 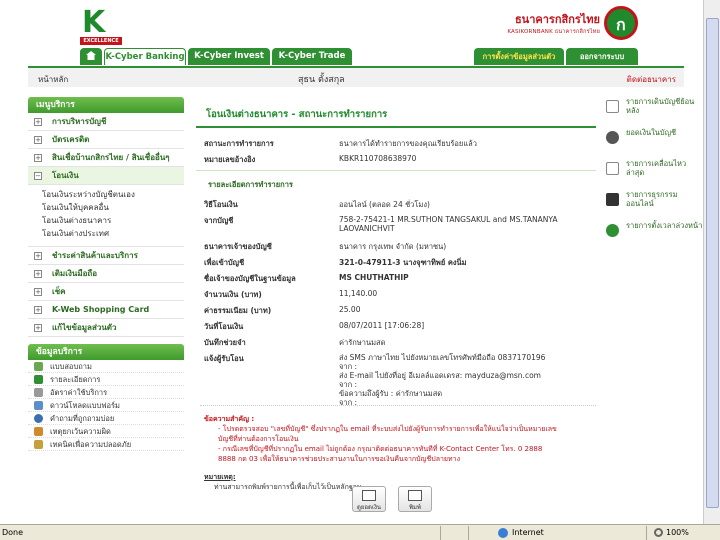 What do you see at coordinates (79, 392) in the screenshot?
I see `info-item-label: อัตราค่าใช้บริการ` at bounding box center [79, 392].